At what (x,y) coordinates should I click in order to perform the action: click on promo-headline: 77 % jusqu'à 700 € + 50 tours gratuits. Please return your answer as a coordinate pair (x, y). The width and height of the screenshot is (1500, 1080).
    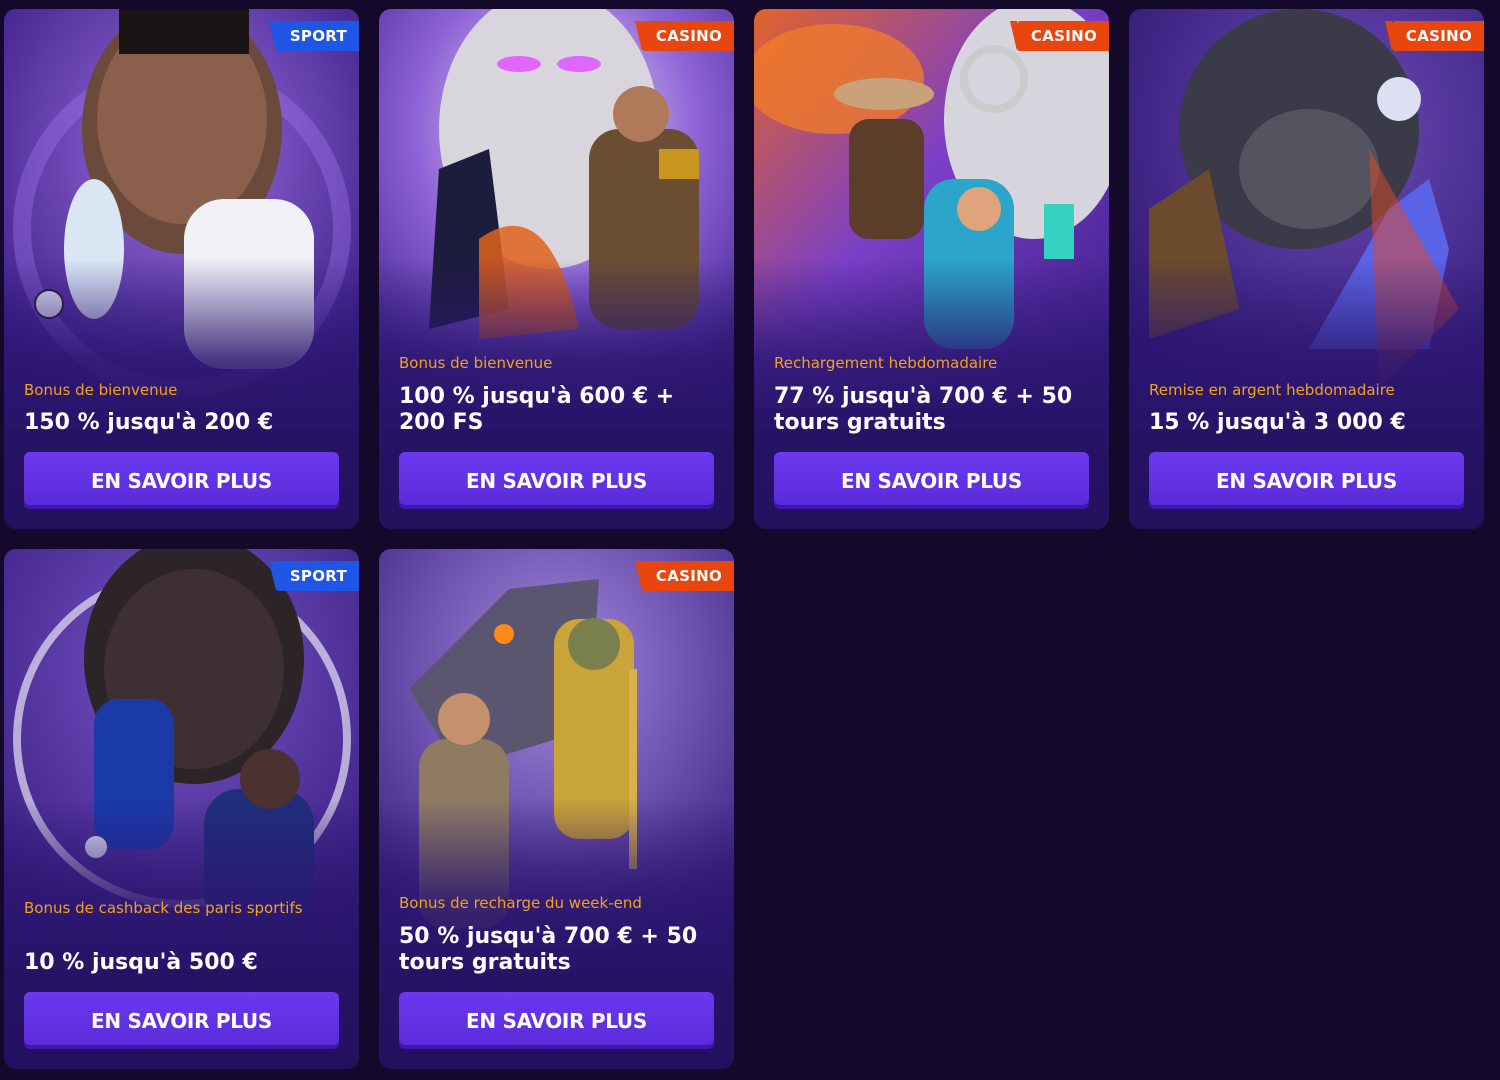
    Looking at the image, I should click on (923, 409).